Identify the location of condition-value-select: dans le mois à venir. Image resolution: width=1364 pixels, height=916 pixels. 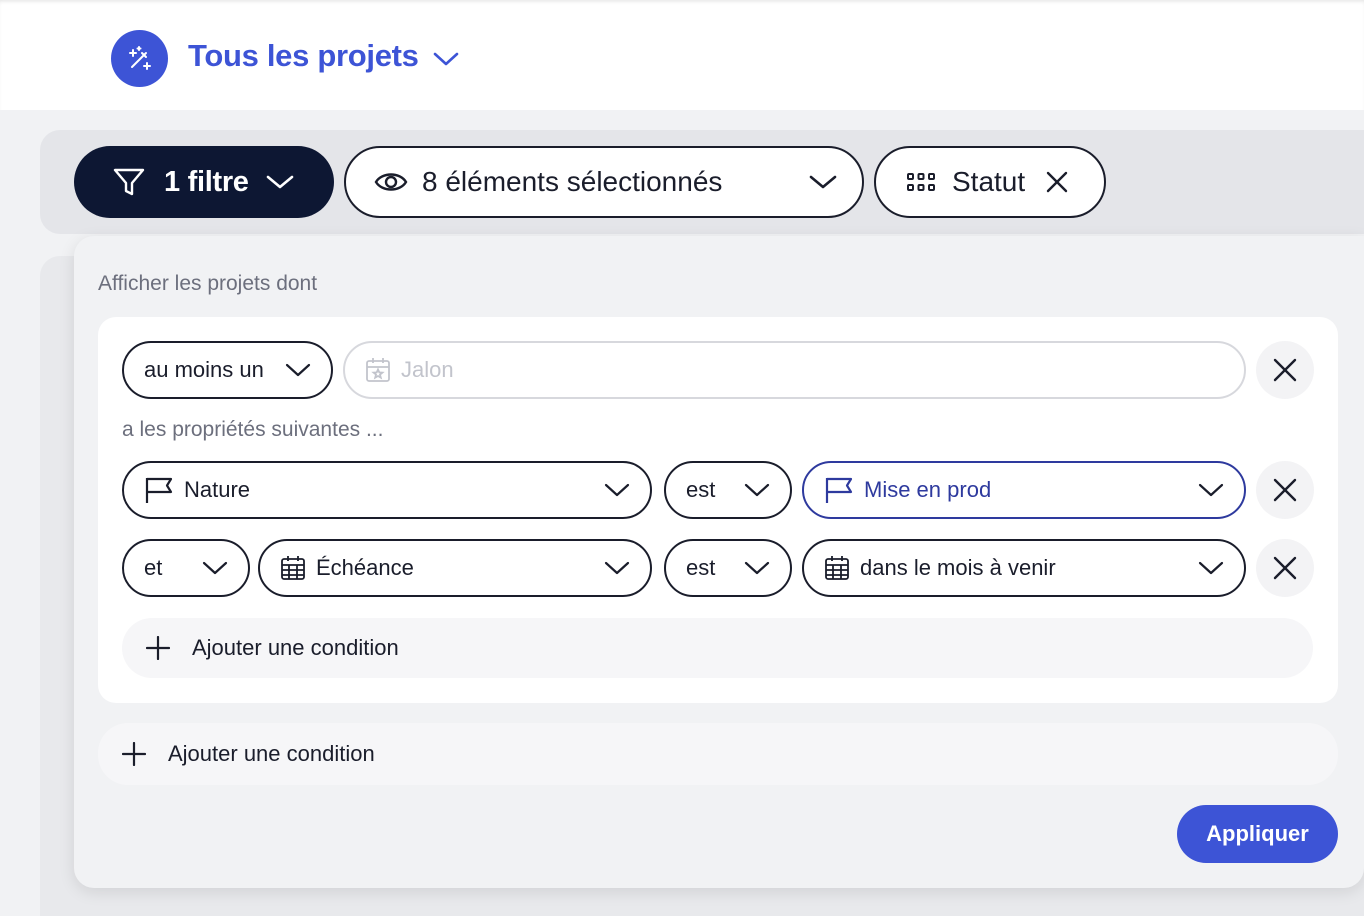
(1024, 568).